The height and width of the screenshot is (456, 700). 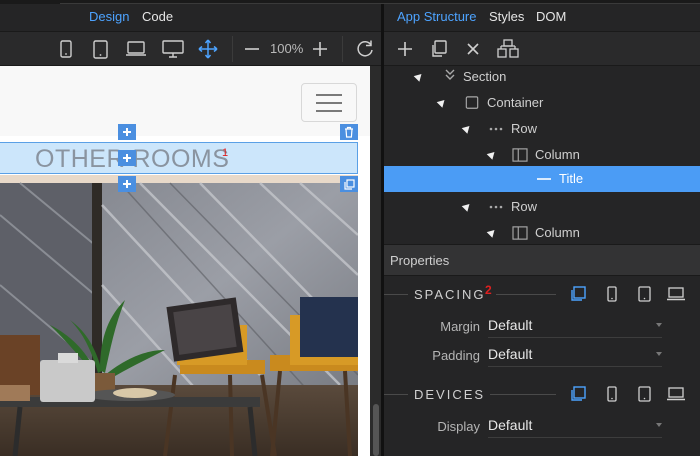 What do you see at coordinates (109, 16) in the screenshot?
I see `tab-design: Design` at bounding box center [109, 16].